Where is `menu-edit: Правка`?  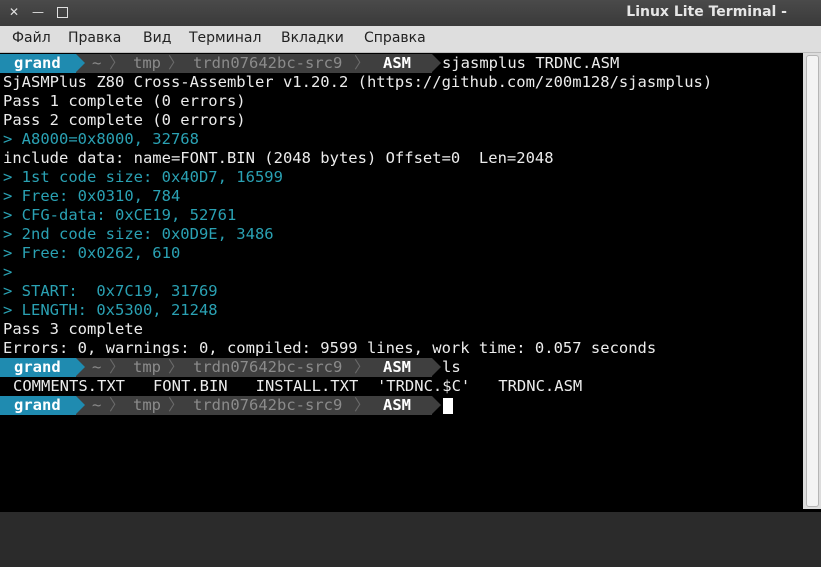
menu-edit: Правка is located at coordinates (94, 38).